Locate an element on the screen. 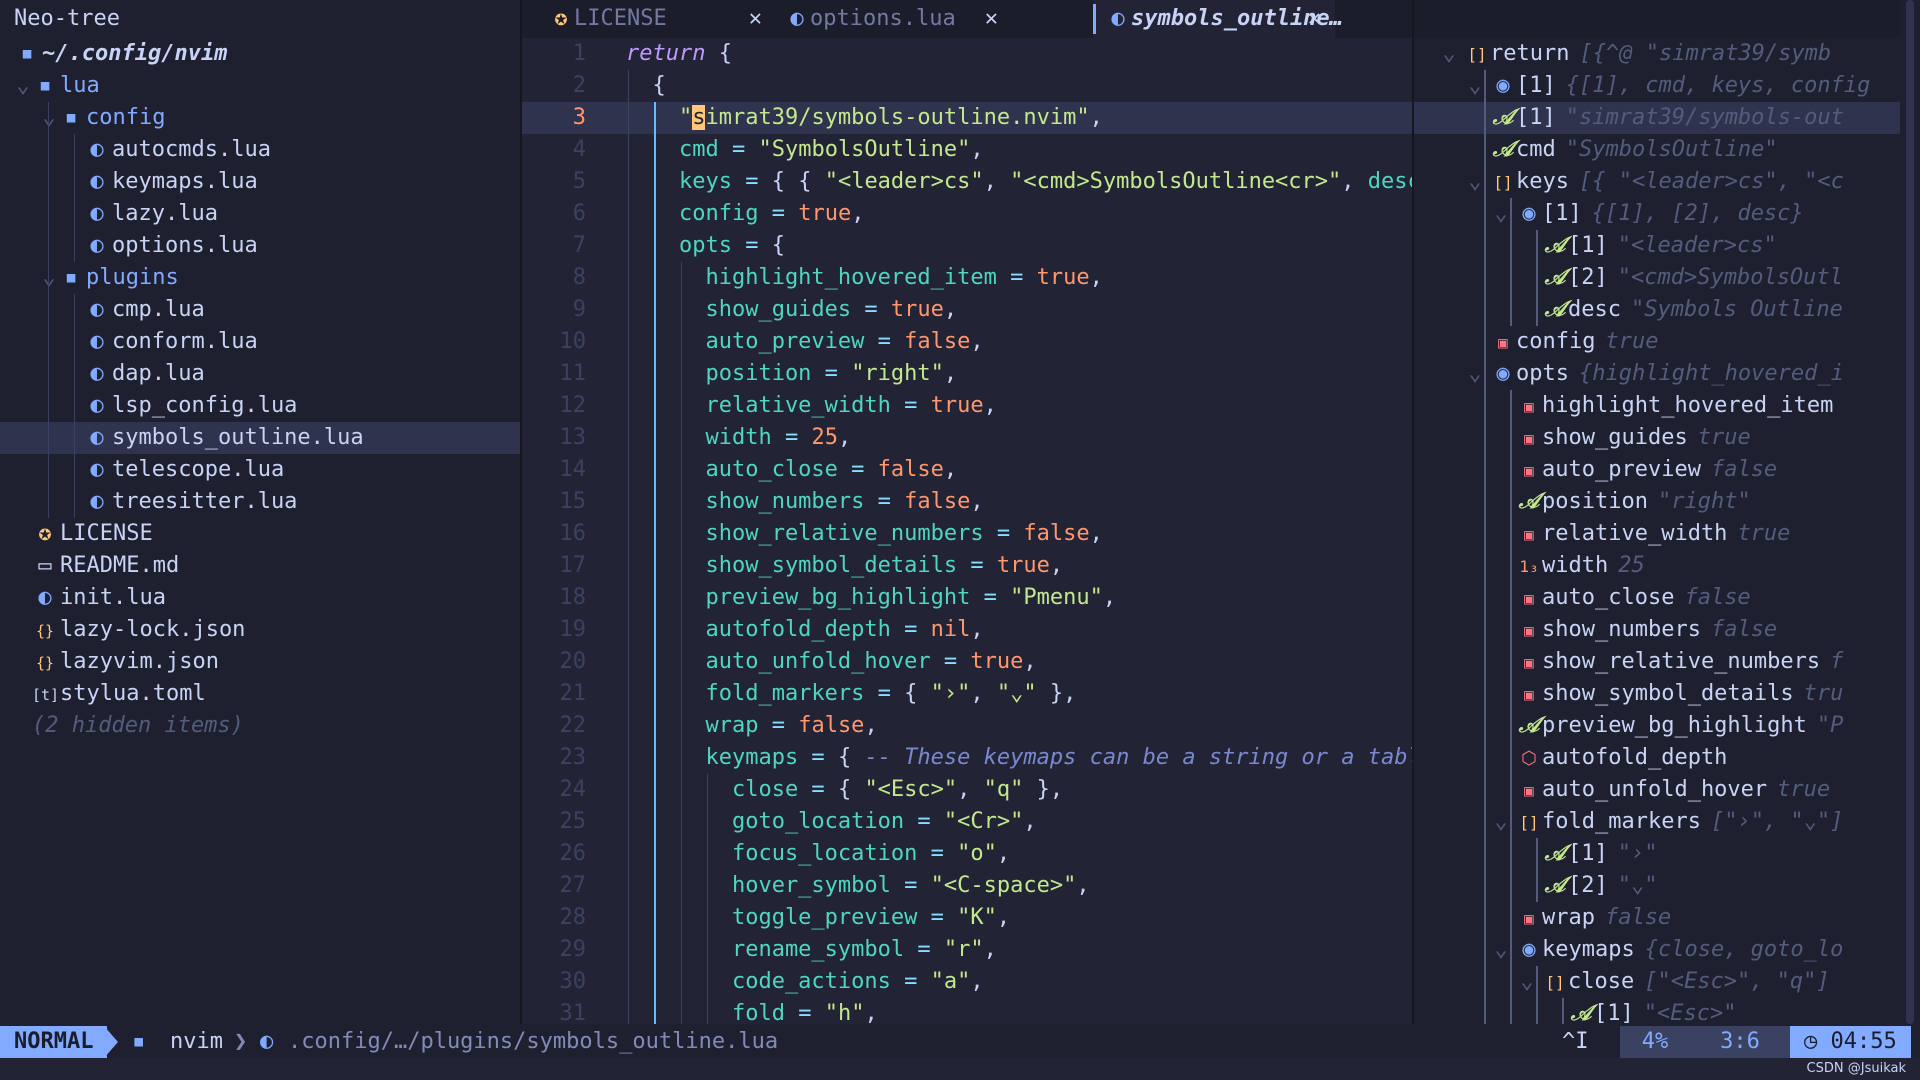 The image size is (1920, 1080). tab-license: ✪ LICENSE ✕ is located at coordinates (656, 19).